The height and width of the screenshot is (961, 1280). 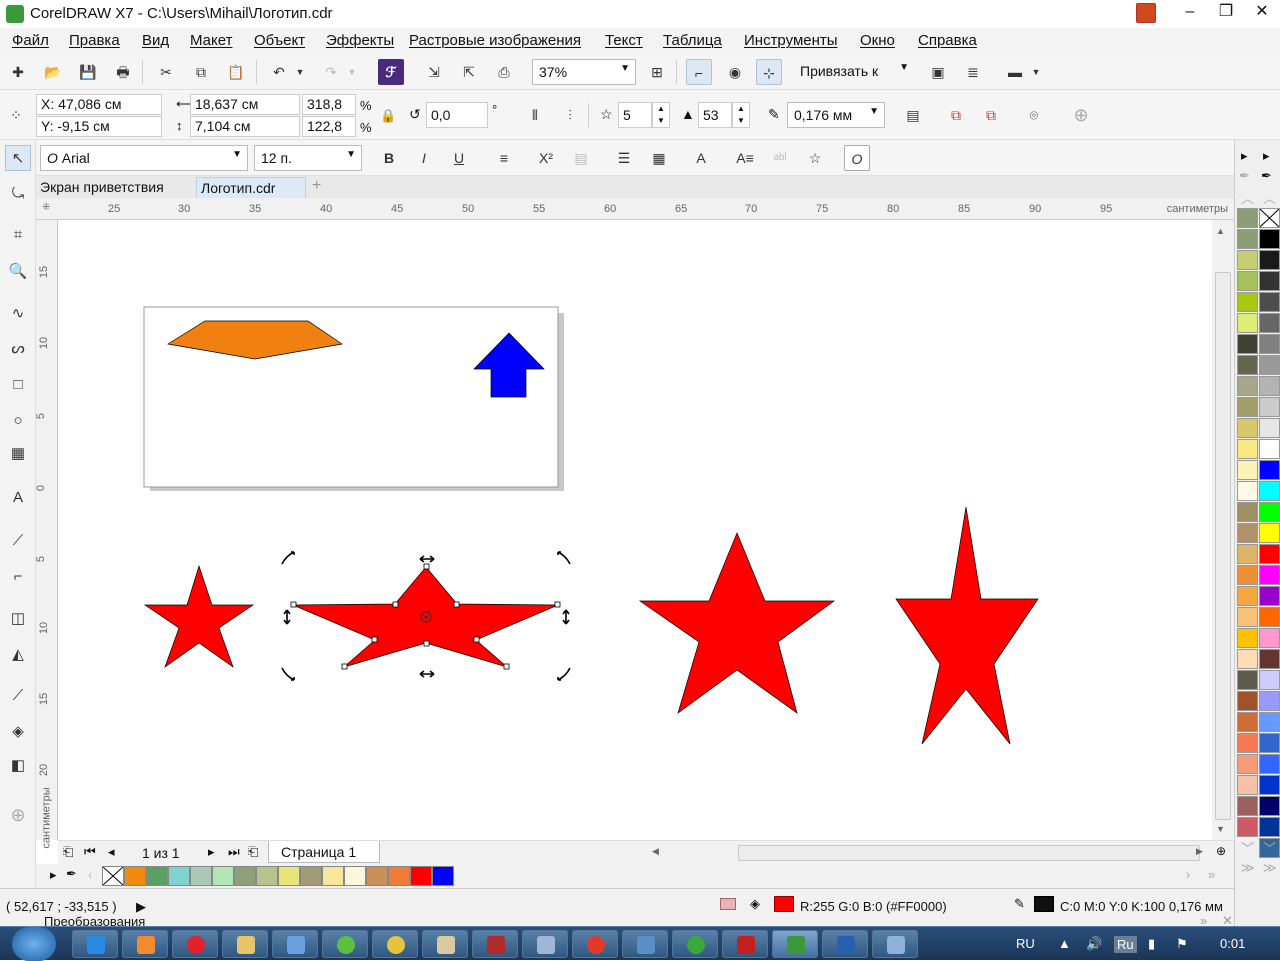 What do you see at coordinates (16, 115) in the screenshot?
I see `object-origin-icon: ⁘` at bounding box center [16, 115].